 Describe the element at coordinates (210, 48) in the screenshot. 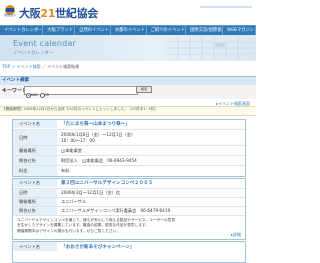

I see `calendar-grid-graphic` at that location.